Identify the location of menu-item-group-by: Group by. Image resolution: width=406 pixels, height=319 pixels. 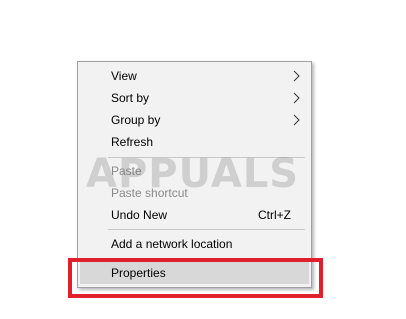
(194, 120).